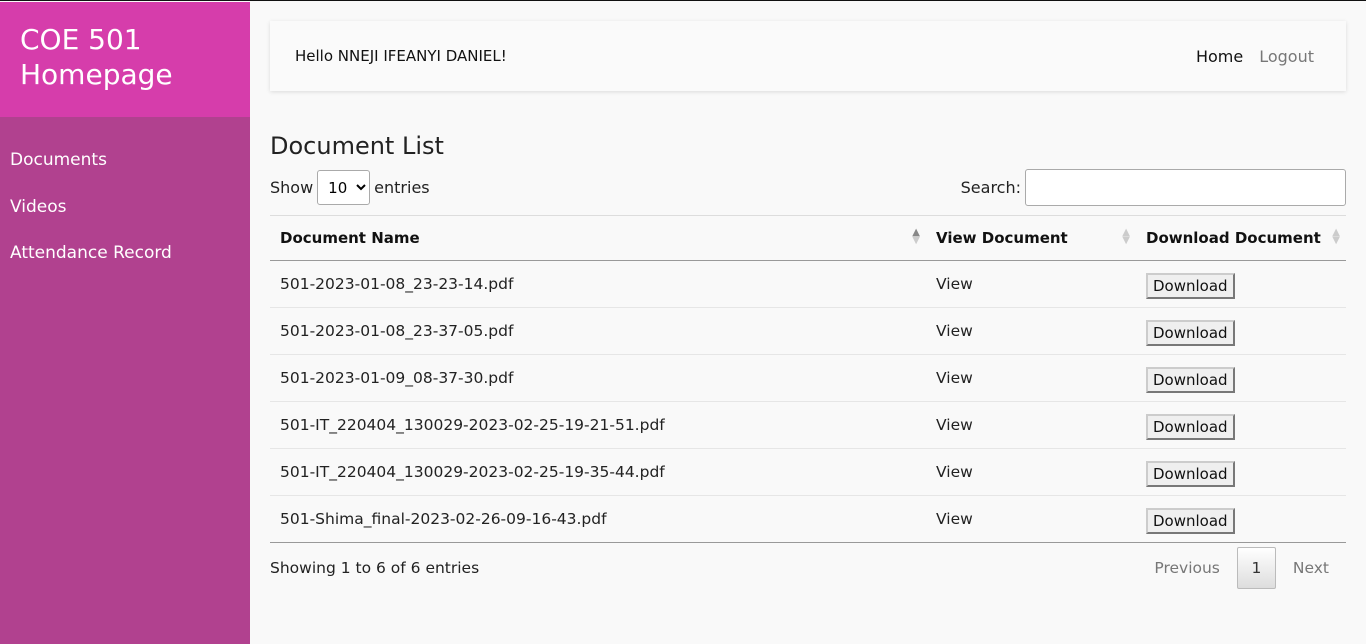  What do you see at coordinates (1256, 568) in the screenshot?
I see `page-1-button: 1` at bounding box center [1256, 568].